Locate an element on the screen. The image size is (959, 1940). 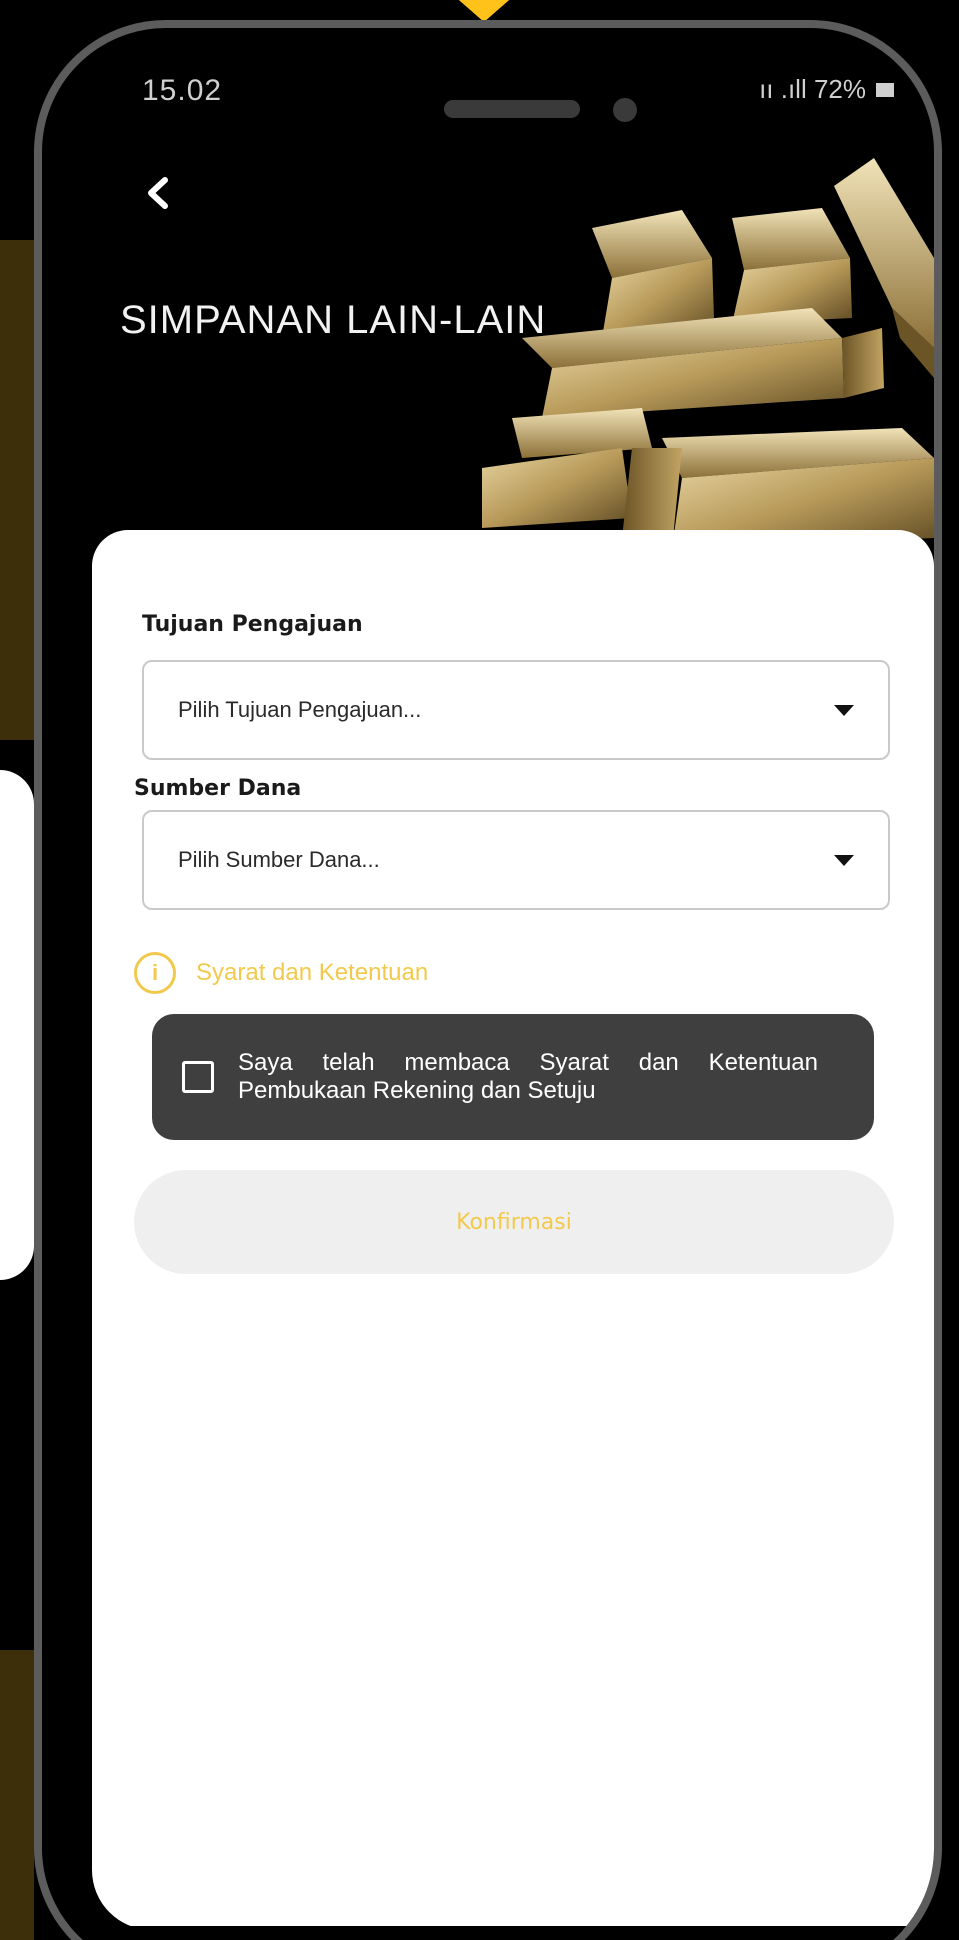
status-indicators: ıı .ıll 72% is located at coordinates (826, 89).